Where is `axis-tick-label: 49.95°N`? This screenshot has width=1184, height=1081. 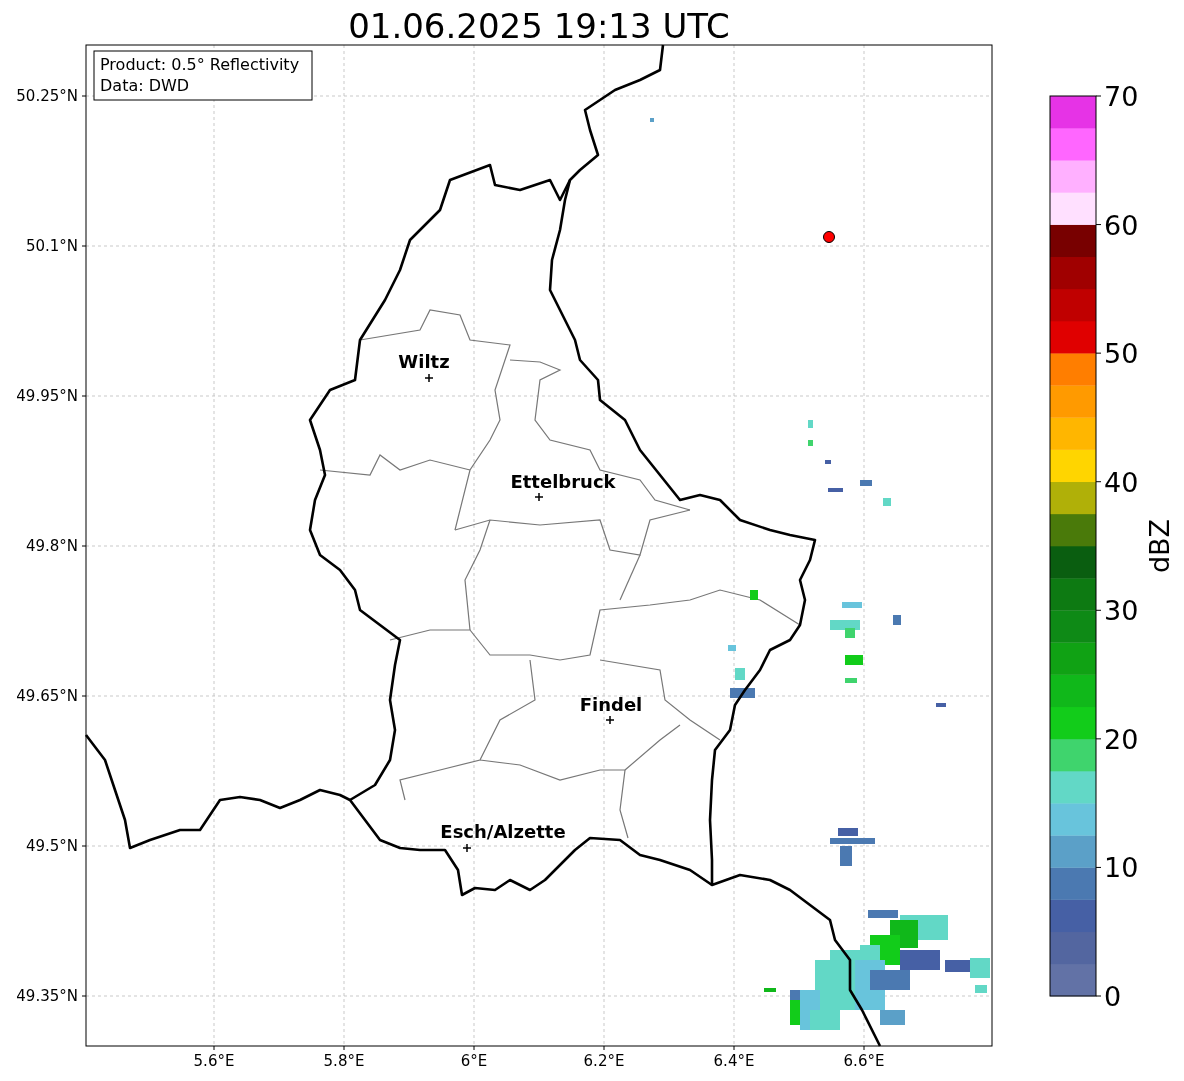
axis-tick-label: 49.95°N is located at coordinates (47, 396).